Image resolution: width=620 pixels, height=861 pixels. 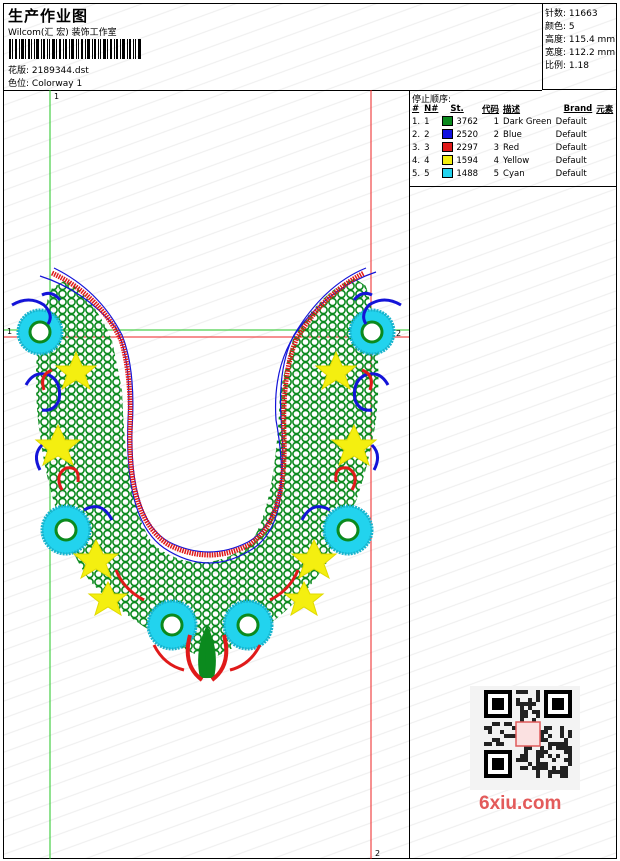 What do you see at coordinates (416, 147) in the screenshot?
I see `row-index: 3.` at bounding box center [416, 147].